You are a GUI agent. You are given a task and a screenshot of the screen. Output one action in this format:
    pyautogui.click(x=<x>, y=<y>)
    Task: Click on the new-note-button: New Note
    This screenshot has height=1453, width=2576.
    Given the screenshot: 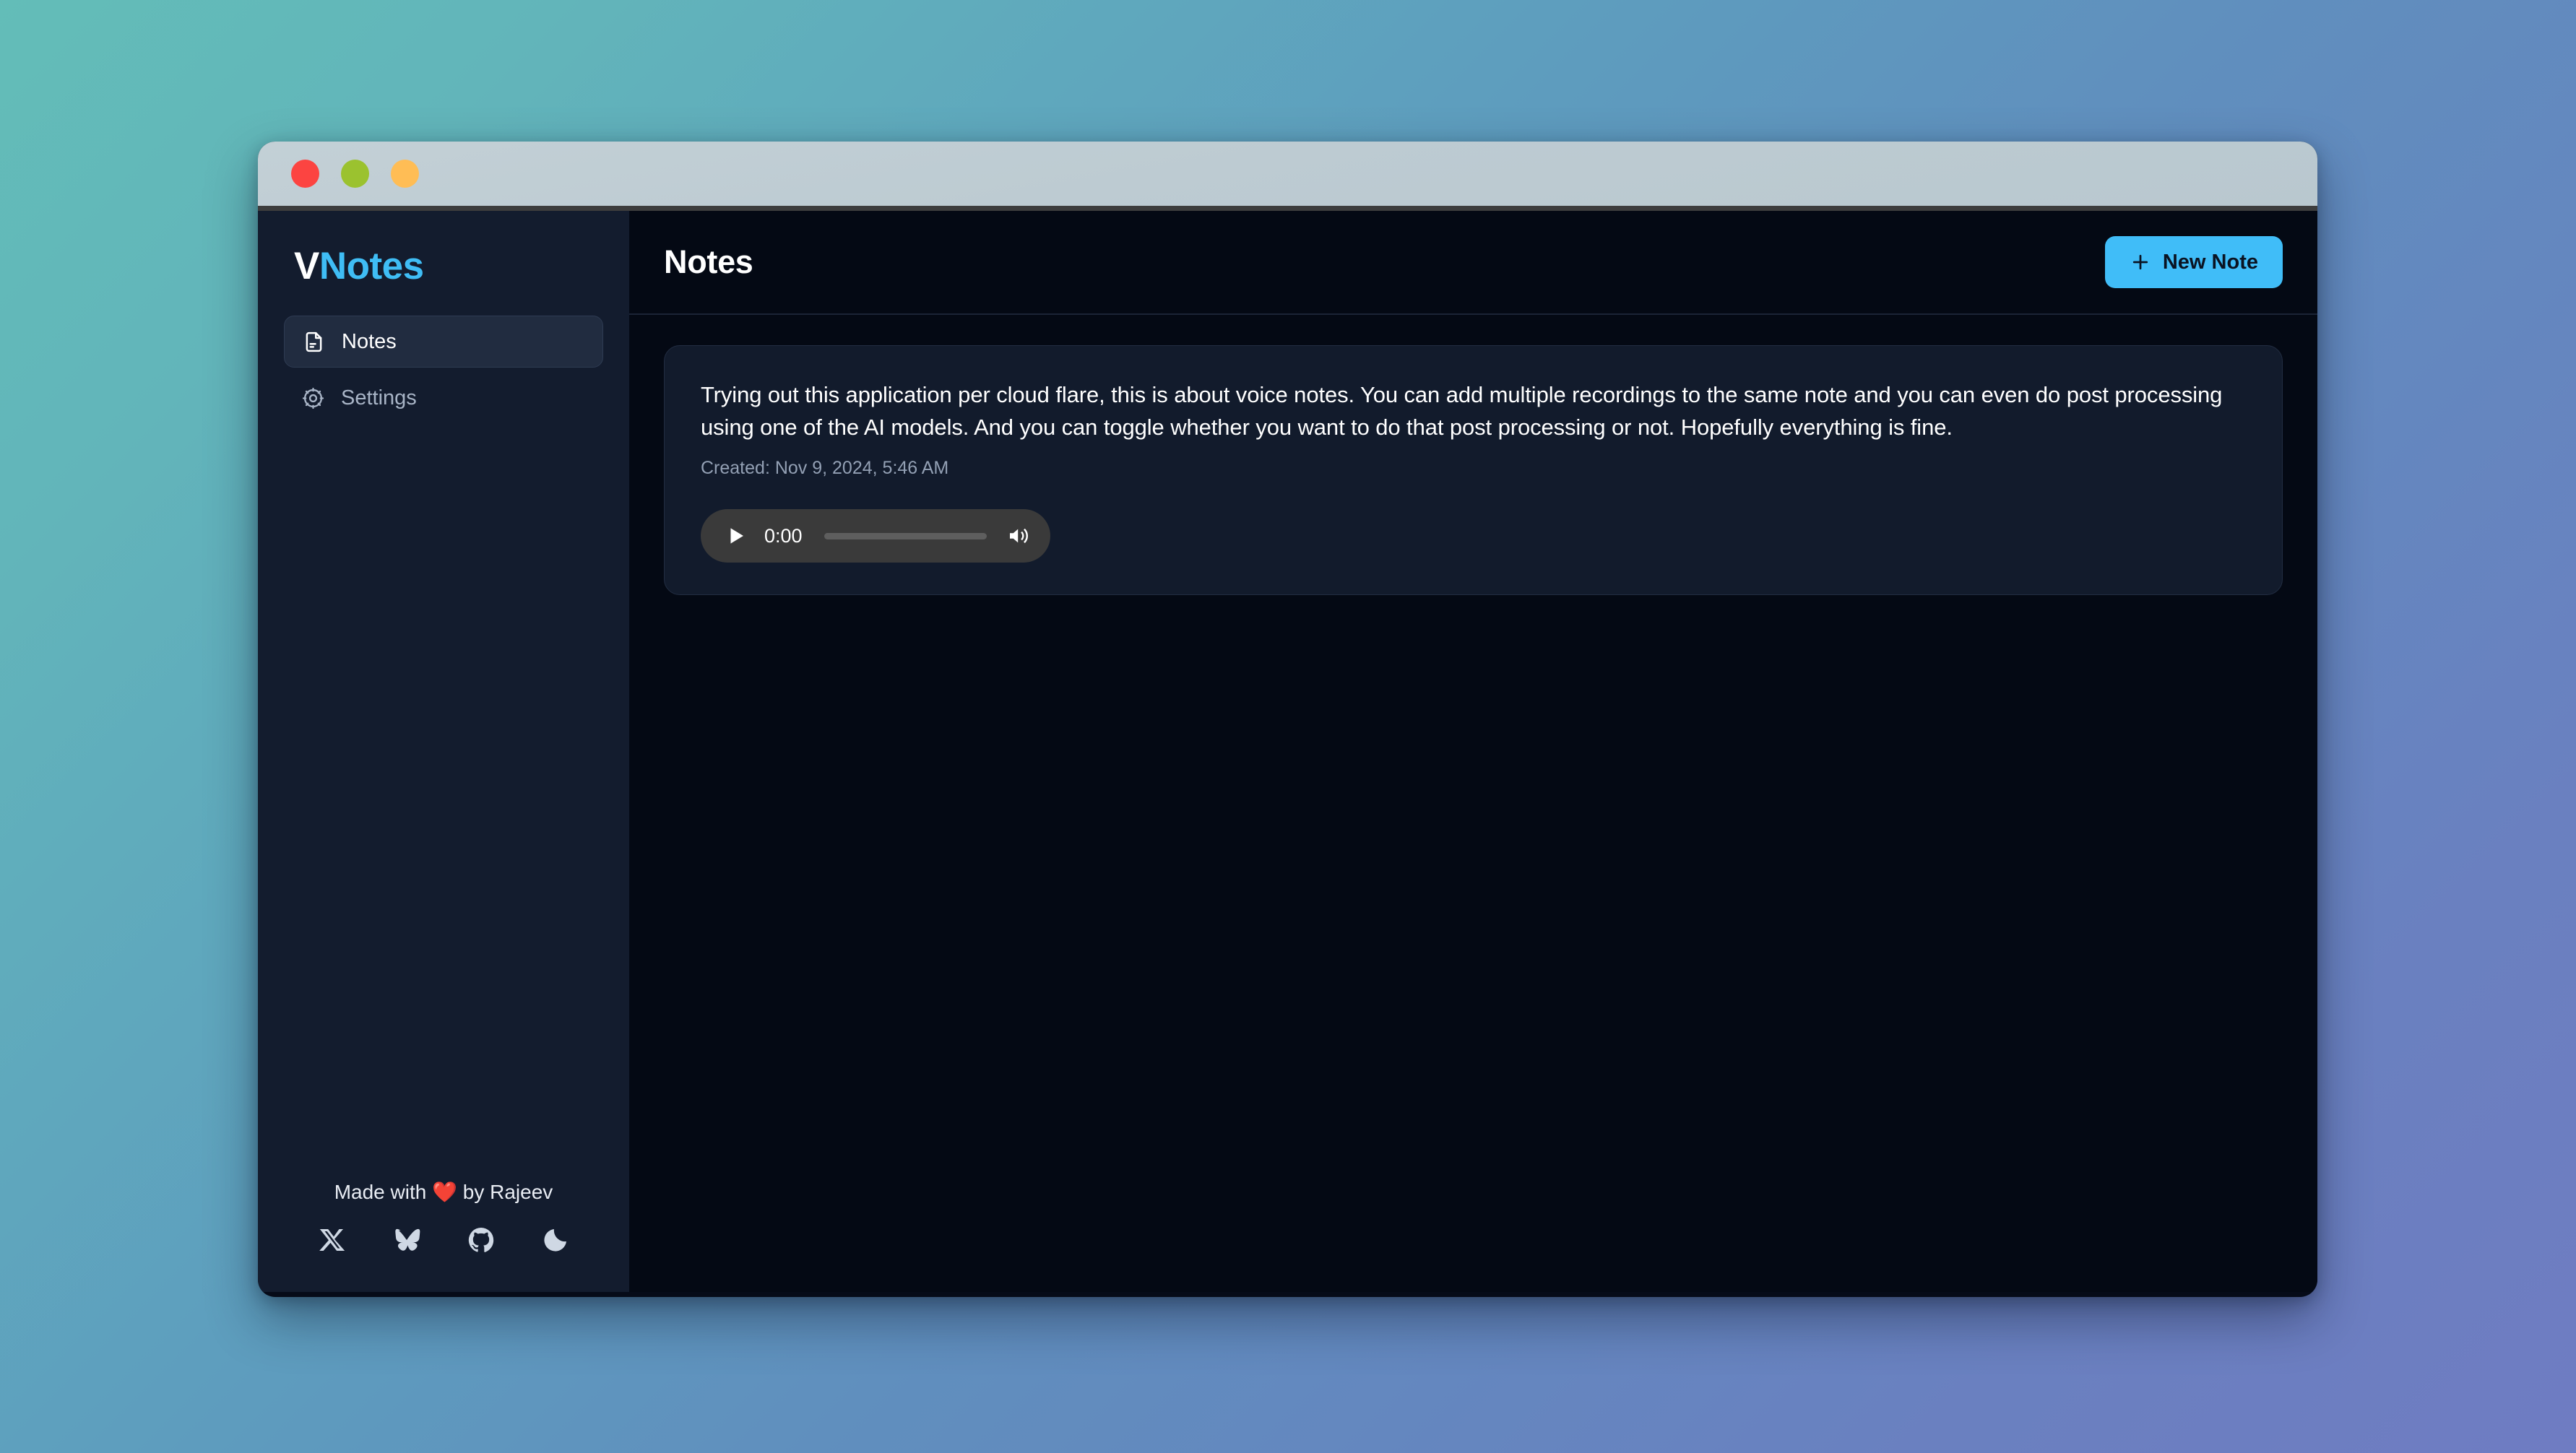 What is the action you would take?
    pyautogui.click(x=2193, y=262)
    